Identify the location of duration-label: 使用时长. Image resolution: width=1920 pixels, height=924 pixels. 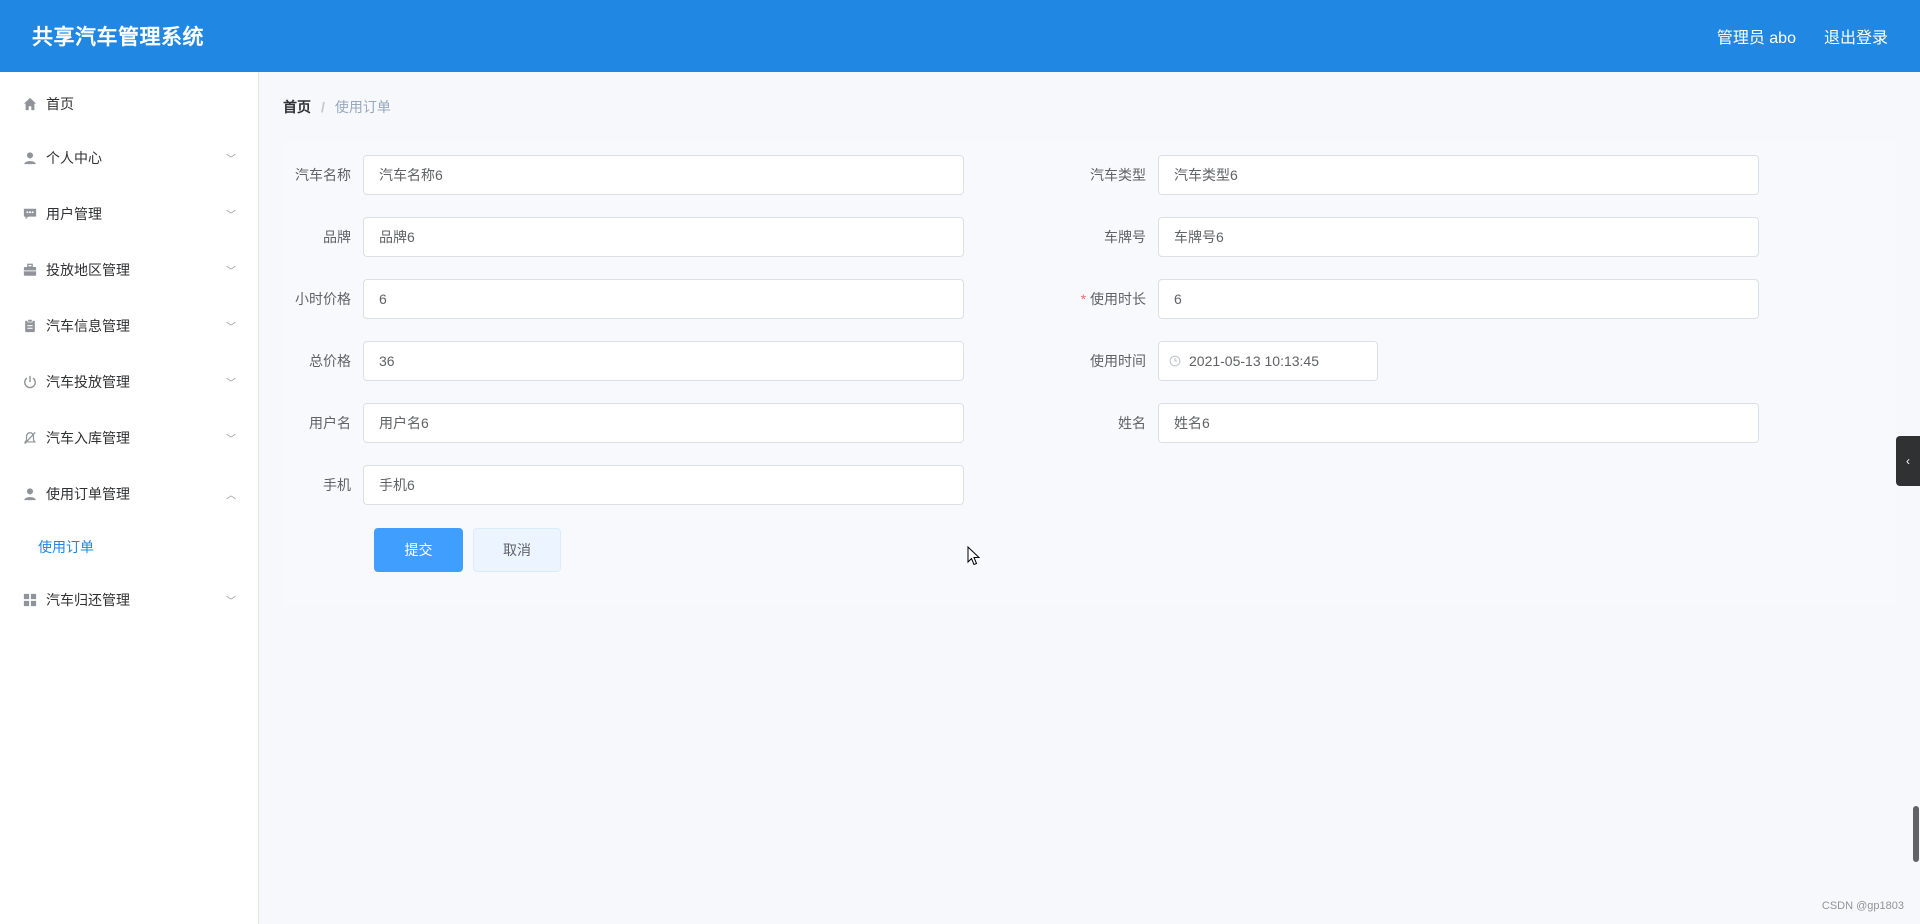
(1118, 299).